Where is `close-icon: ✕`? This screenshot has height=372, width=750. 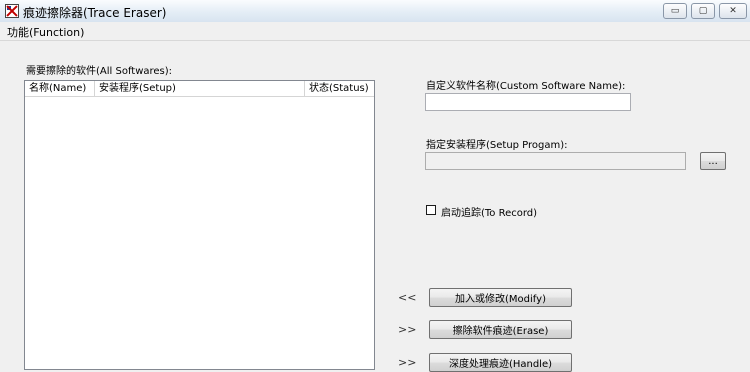 close-icon: ✕ is located at coordinates (733, 10).